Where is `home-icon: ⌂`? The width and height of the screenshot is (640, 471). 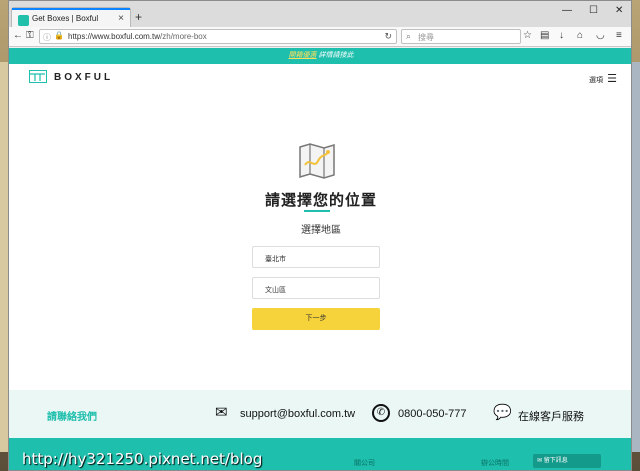 home-icon: ⌂ is located at coordinates (580, 35).